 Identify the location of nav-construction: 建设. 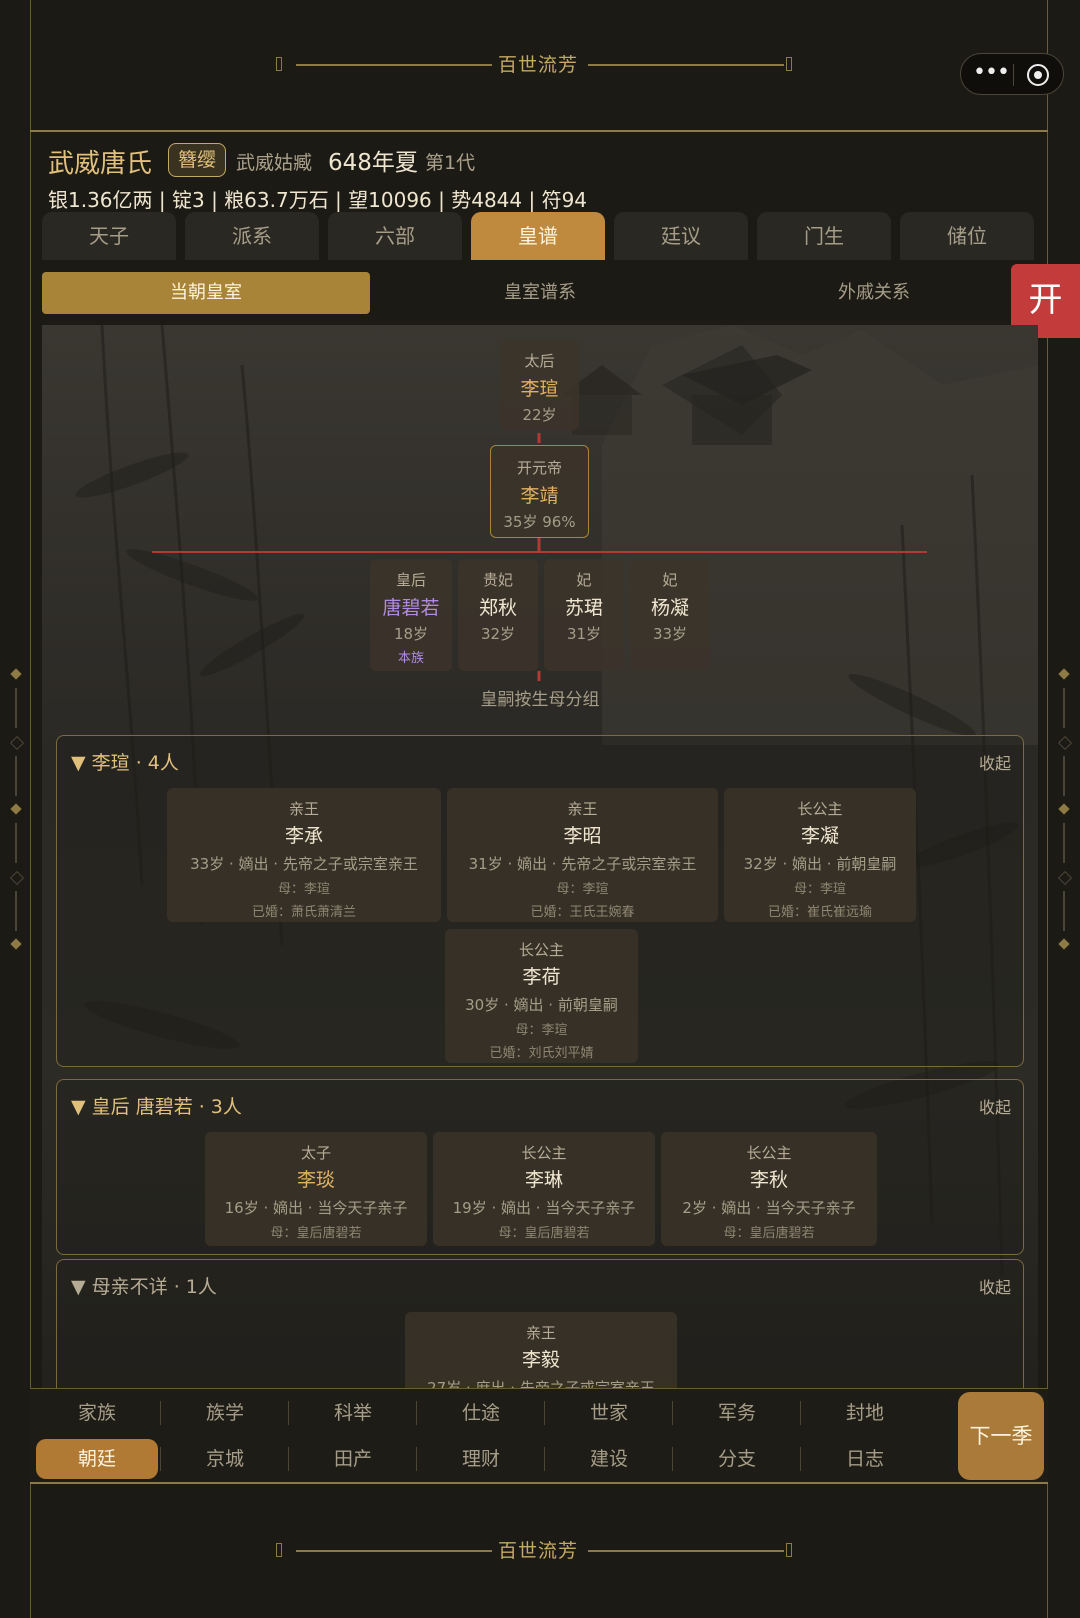
(609, 1459).